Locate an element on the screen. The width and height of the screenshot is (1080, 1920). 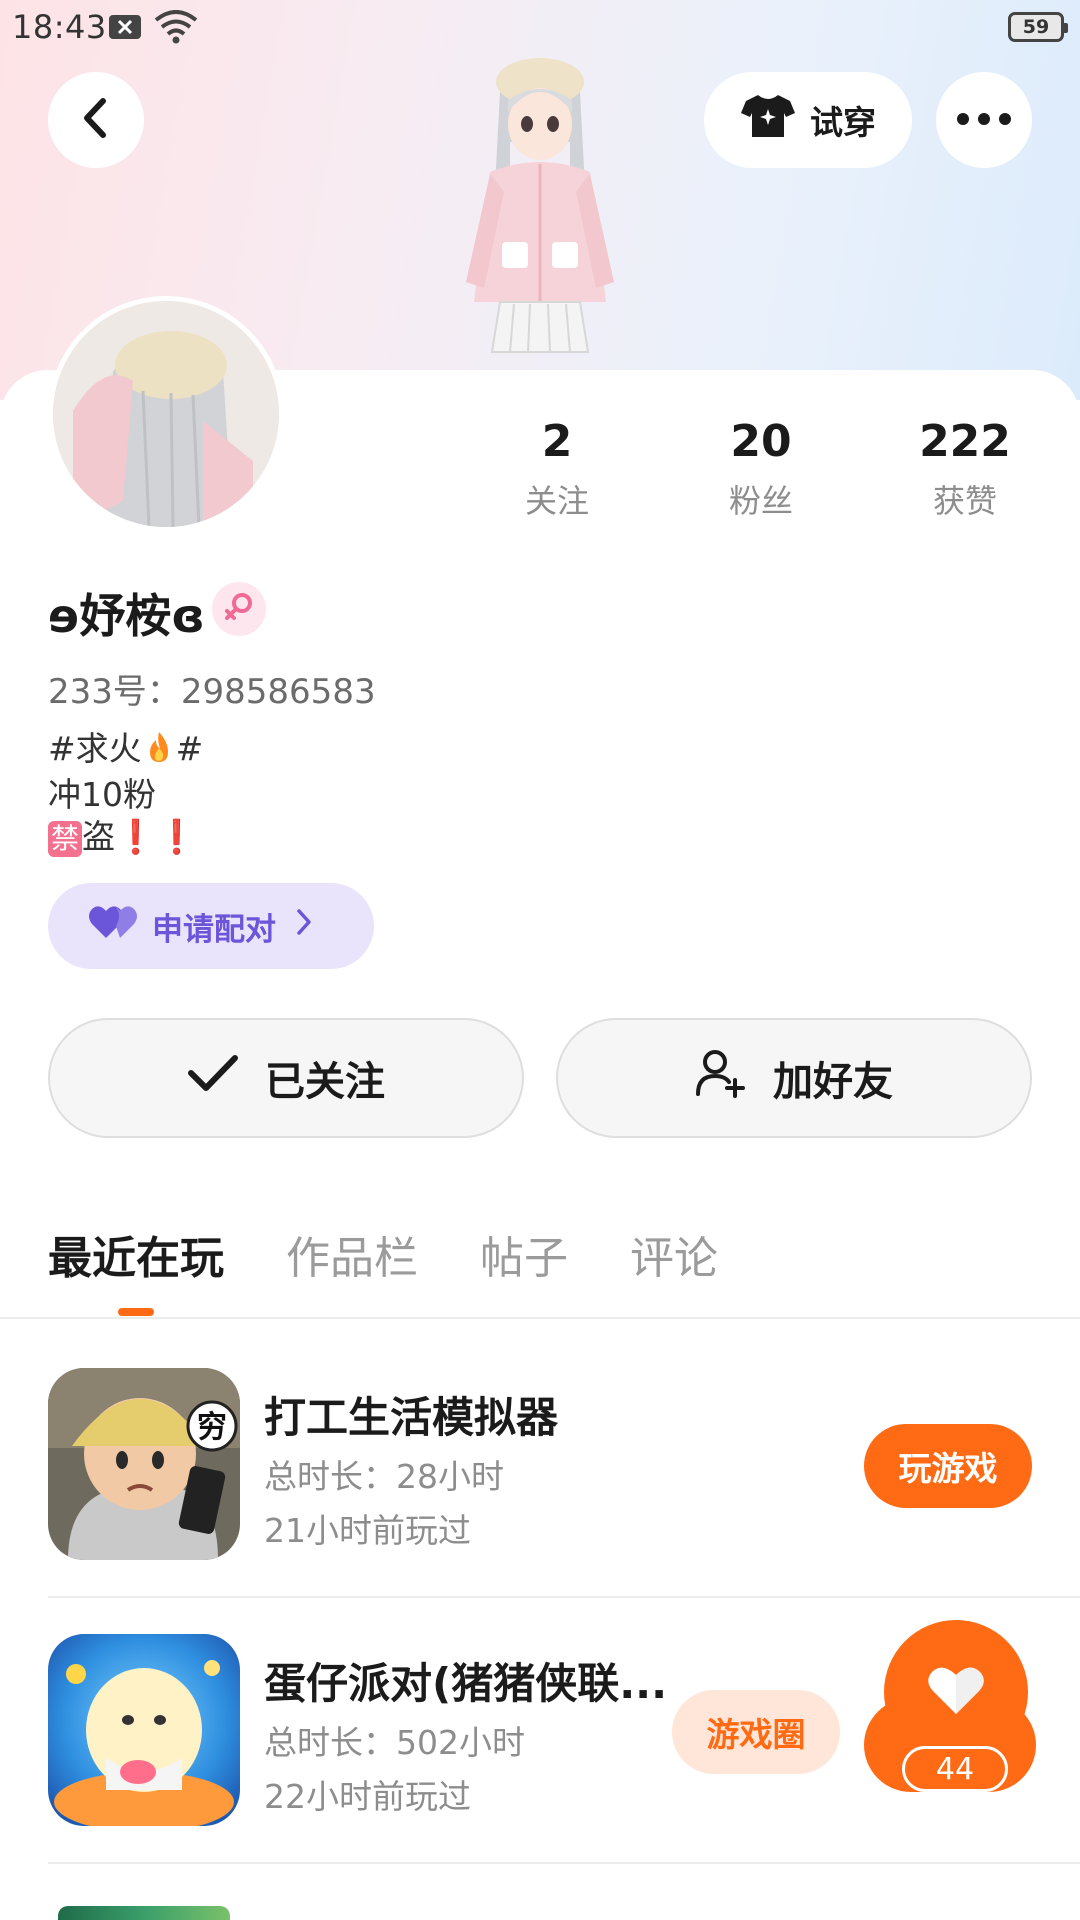
double-heart-icon is located at coordinates (113, 926).